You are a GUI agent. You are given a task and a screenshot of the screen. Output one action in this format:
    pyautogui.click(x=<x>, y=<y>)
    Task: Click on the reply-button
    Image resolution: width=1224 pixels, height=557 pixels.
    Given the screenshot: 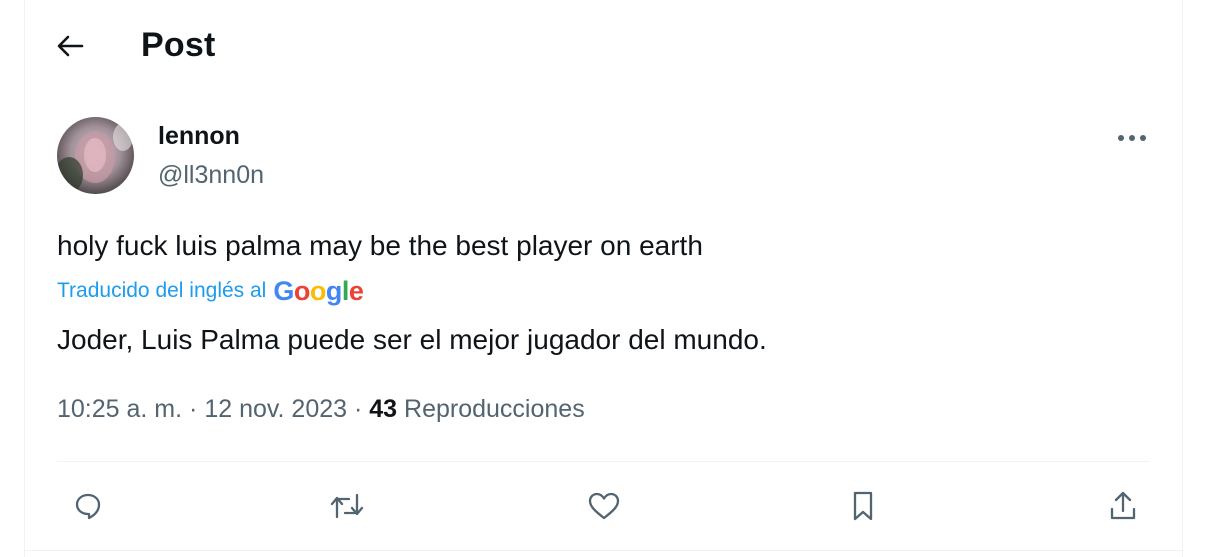 What is the action you would take?
    pyautogui.click(x=88, y=506)
    